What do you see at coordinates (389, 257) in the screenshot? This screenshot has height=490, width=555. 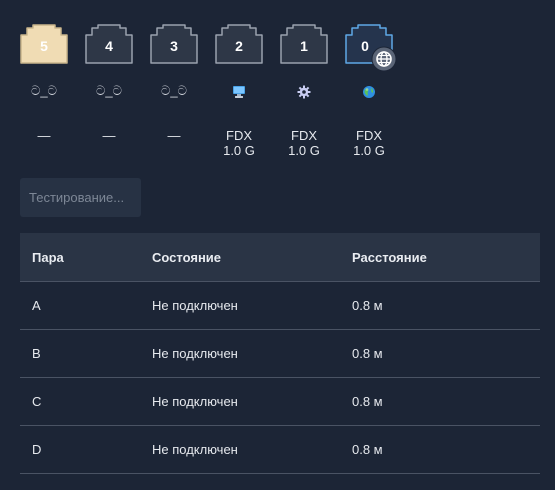 I see `column-header-distance: Расстояние` at bounding box center [389, 257].